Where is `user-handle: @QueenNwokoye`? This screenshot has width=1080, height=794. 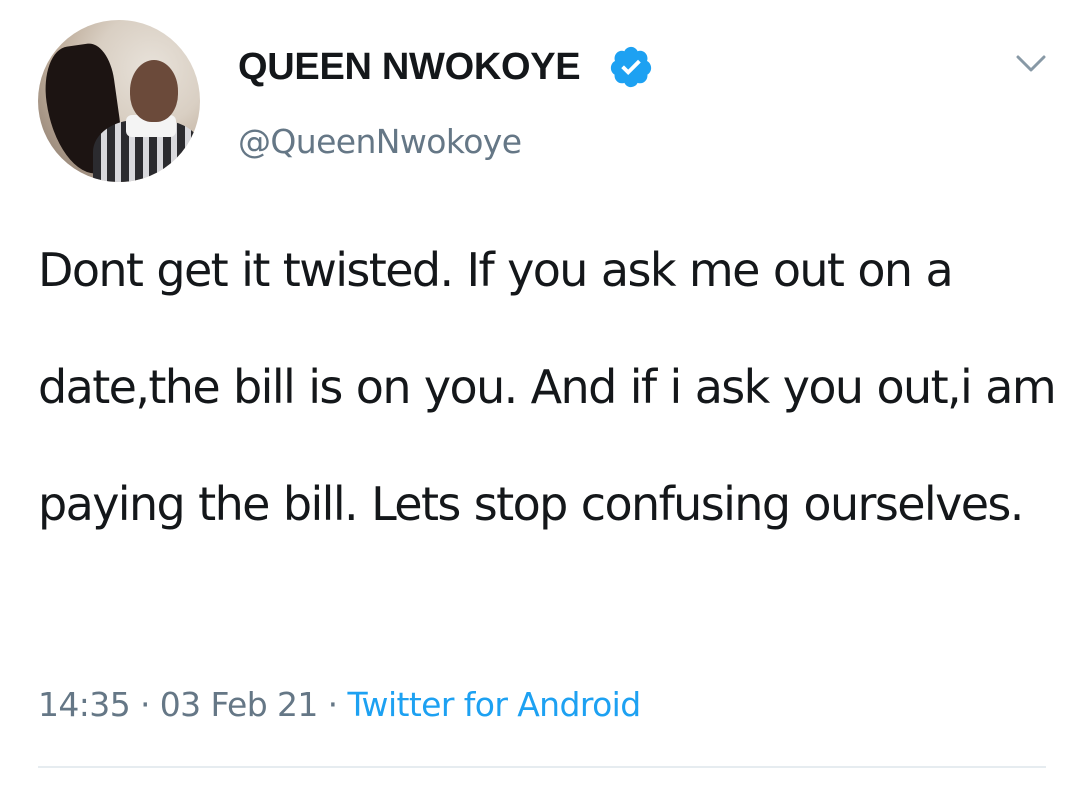 user-handle: @QueenNwokoye is located at coordinates (380, 142).